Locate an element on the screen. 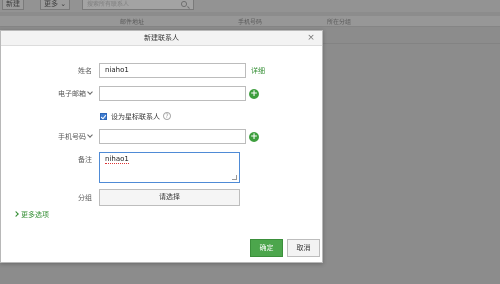  add-email-icon: + is located at coordinates (254, 94).